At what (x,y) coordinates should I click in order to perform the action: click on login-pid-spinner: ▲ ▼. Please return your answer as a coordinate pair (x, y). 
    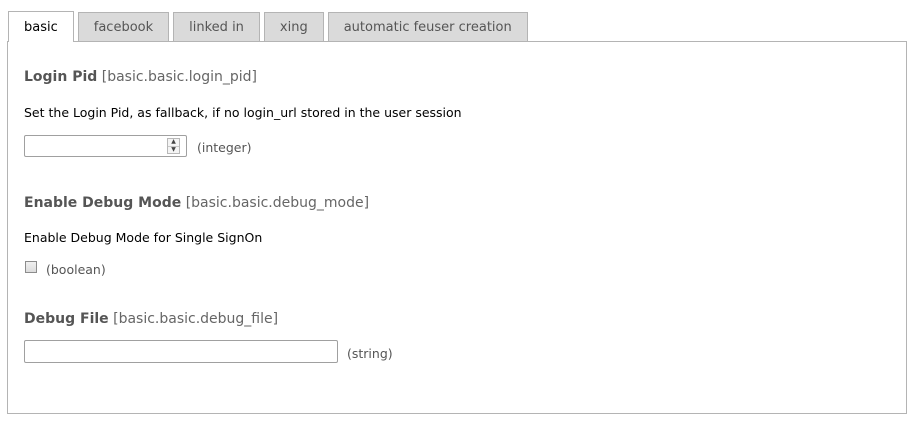
    Looking at the image, I should click on (173, 146).